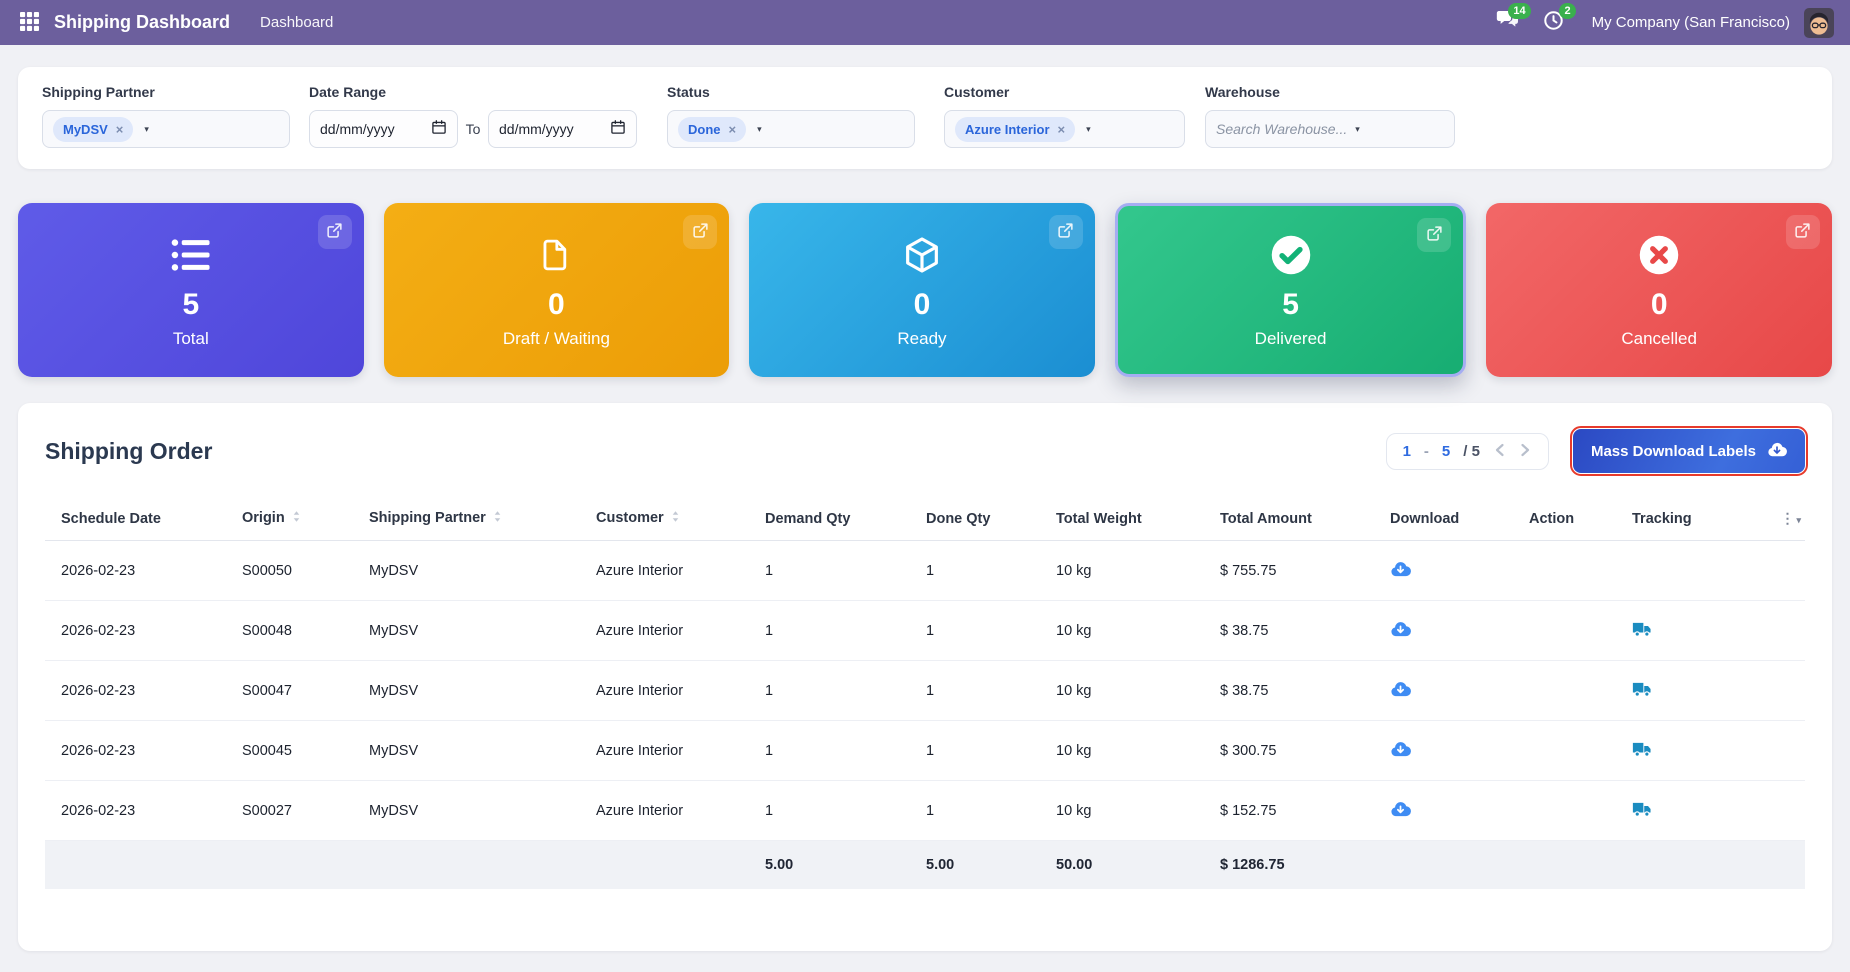  What do you see at coordinates (829, 864) in the screenshot?
I see `total-demand-qty: 5.00` at bounding box center [829, 864].